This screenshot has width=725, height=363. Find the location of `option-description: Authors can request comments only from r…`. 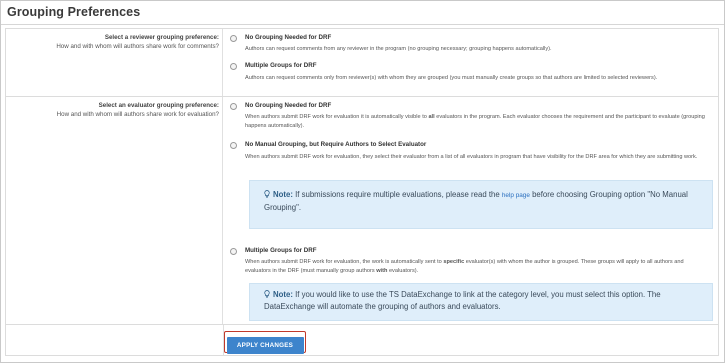

option-description: Authors can request comments only from r… is located at coordinates (451, 78).